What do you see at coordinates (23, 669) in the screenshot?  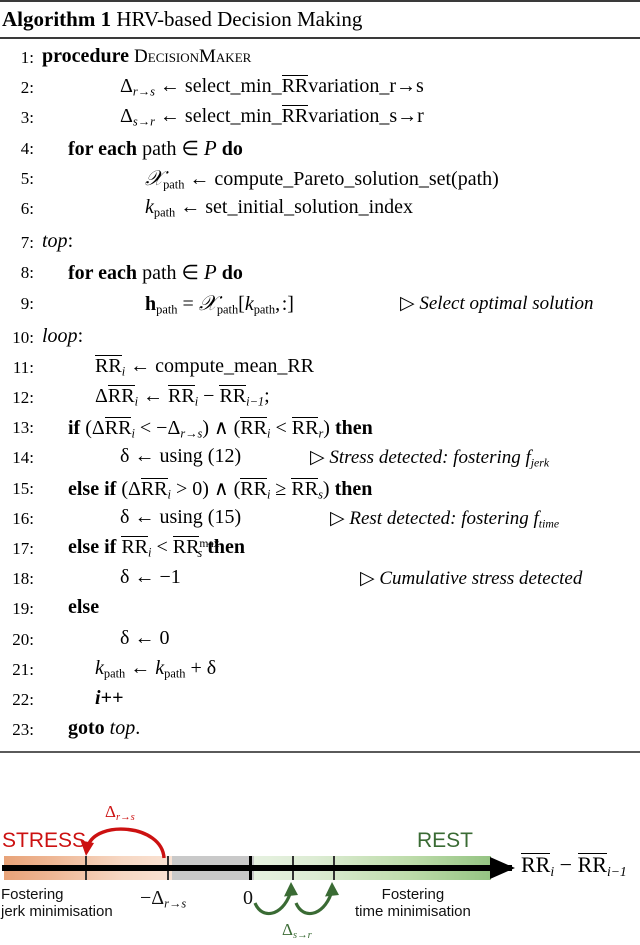 I see `line-number: 21:` at bounding box center [23, 669].